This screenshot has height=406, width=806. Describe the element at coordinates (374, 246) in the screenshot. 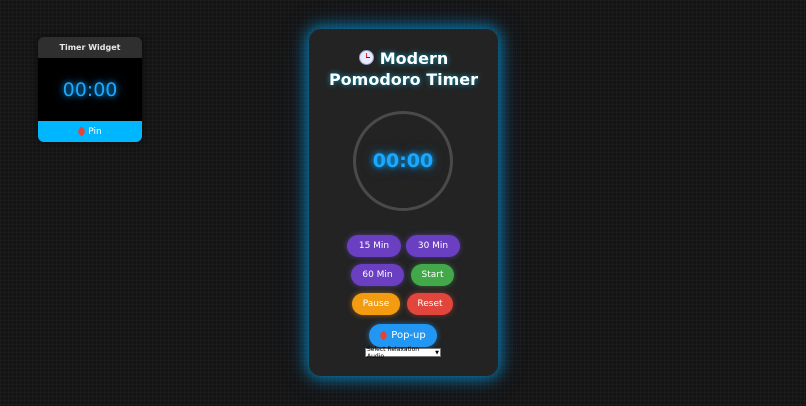

I see `15-min-button: 15 Min` at that location.